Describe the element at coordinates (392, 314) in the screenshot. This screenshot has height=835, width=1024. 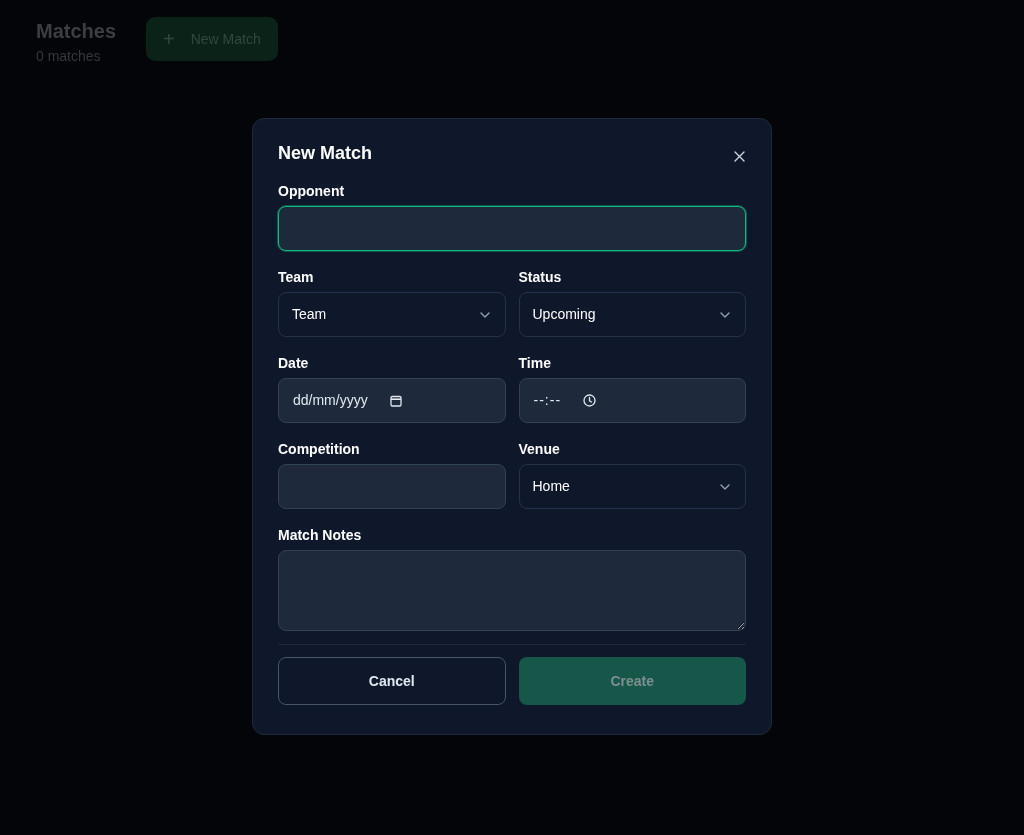
I see `select-field: Team` at that location.